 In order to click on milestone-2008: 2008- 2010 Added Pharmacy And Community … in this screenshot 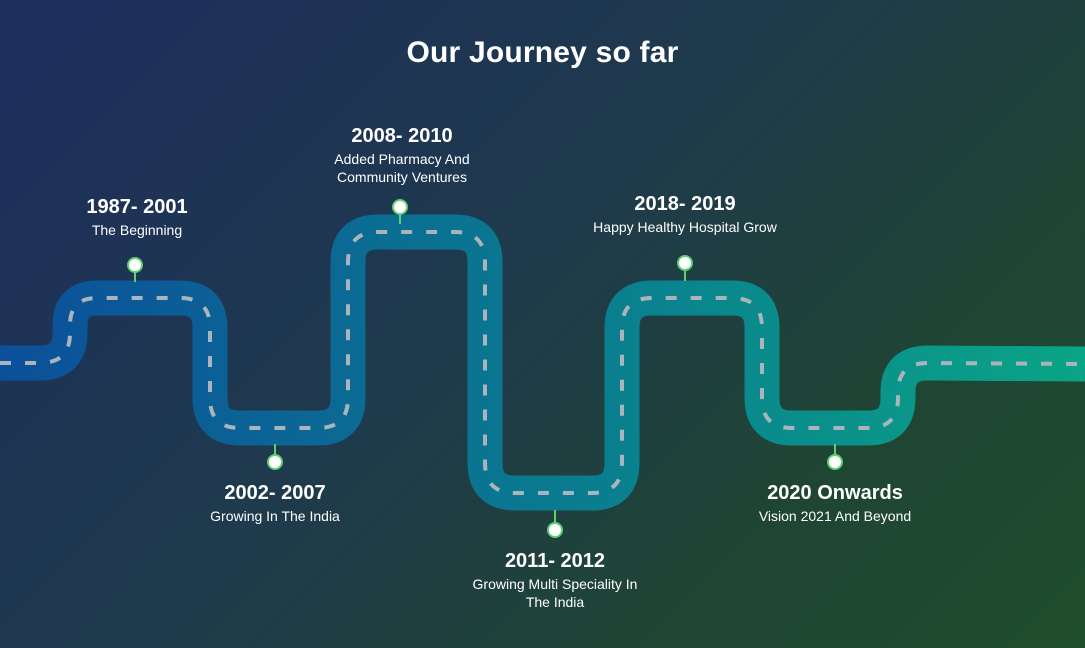, I will do `click(402, 155)`.